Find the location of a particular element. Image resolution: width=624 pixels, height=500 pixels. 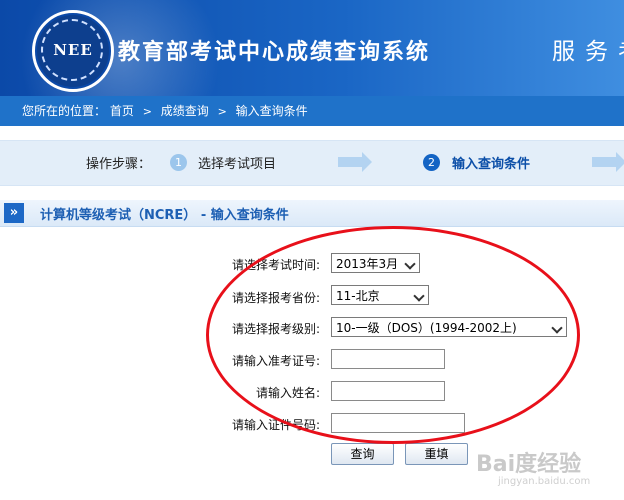

ticket-number-label: 请输入准考证号: is located at coordinates (276, 361).